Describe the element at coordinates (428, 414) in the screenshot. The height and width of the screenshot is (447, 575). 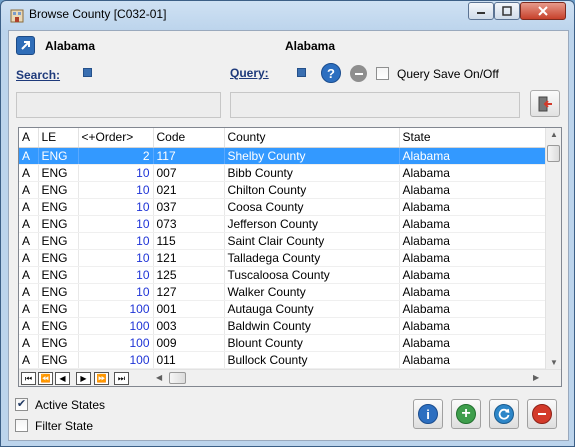
I see `info-button: i` at that location.